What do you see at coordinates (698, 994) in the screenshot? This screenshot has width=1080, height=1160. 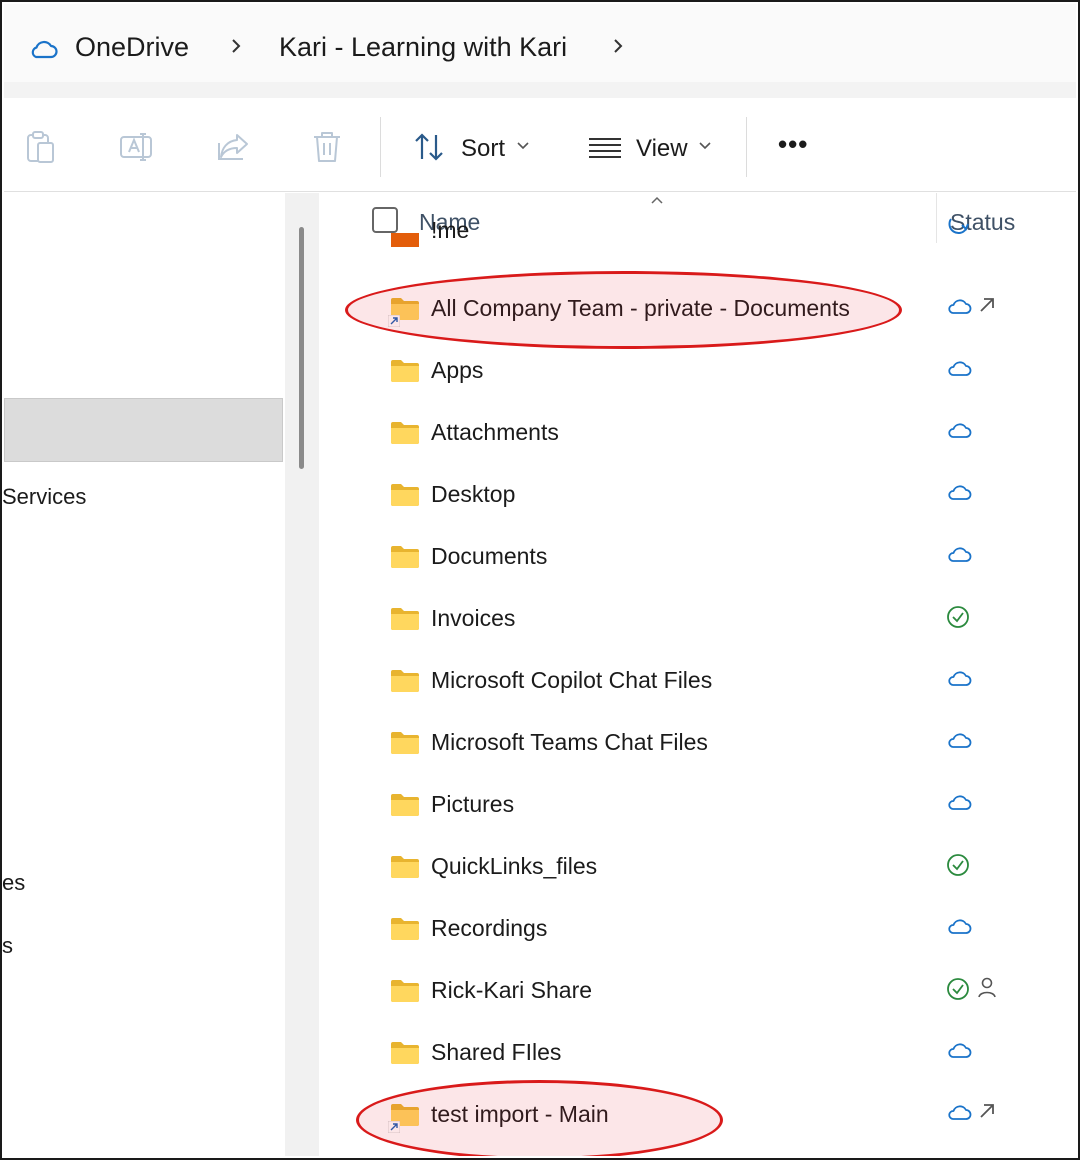 I see `file-row: Rick-Kari Share` at bounding box center [698, 994].